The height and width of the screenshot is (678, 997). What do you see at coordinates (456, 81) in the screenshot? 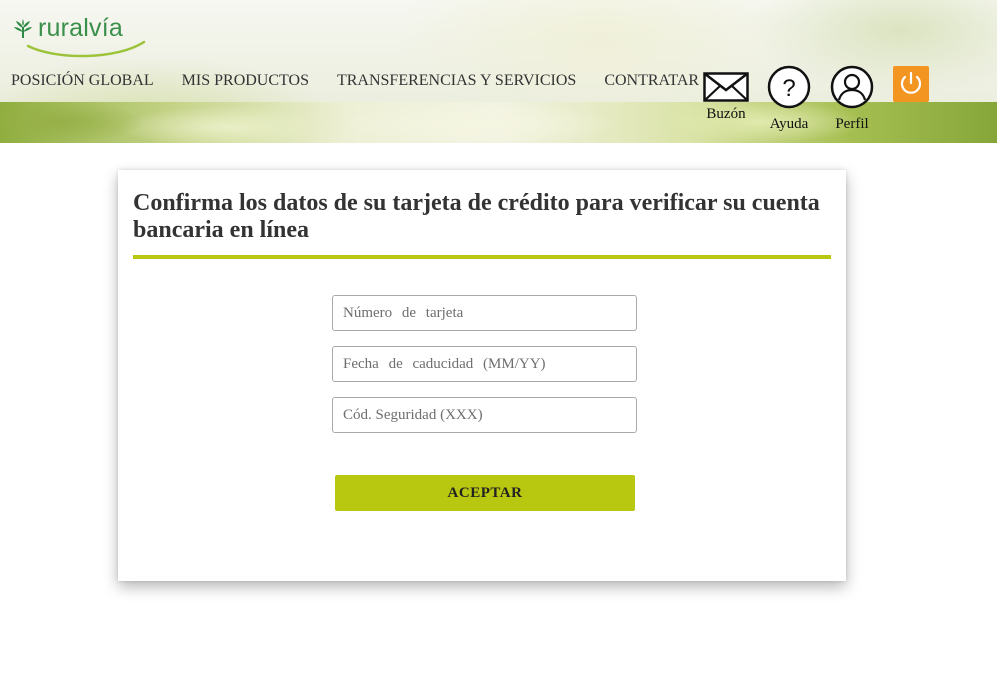
I see `nav-transferencias-servicios: TRANSFERENCIAS Y SERVICIOS` at bounding box center [456, 81].